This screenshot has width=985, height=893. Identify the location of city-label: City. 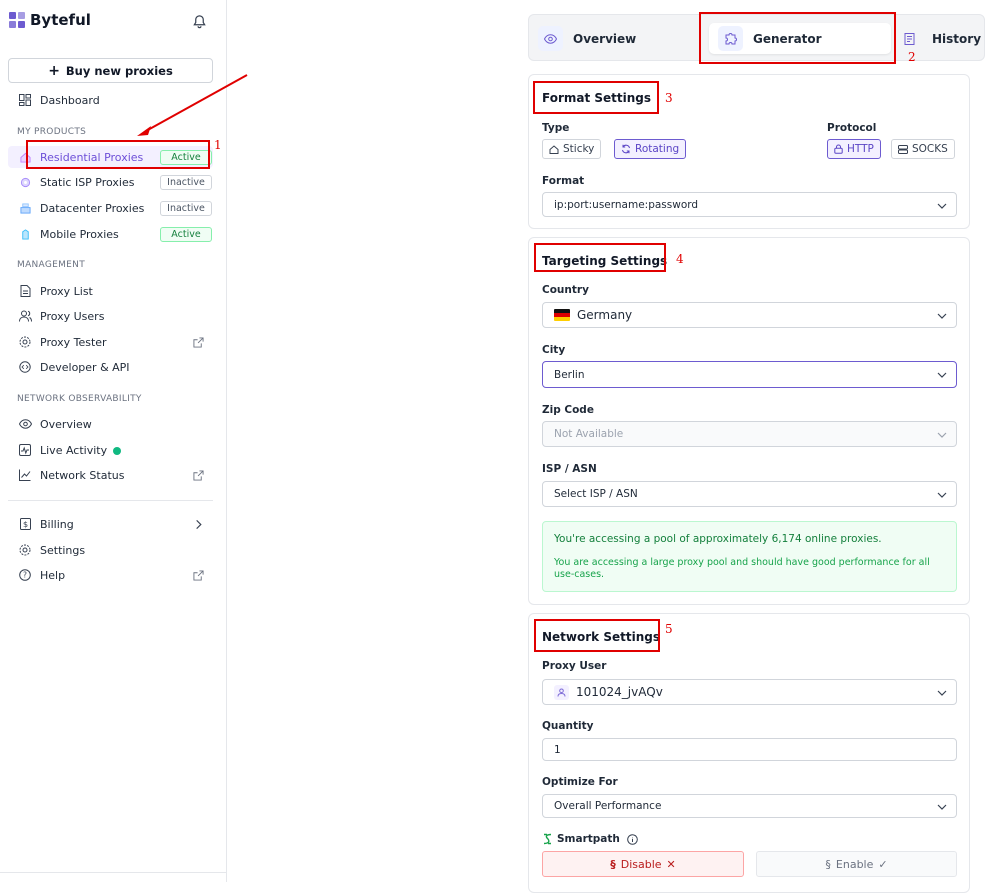
(554, 350).